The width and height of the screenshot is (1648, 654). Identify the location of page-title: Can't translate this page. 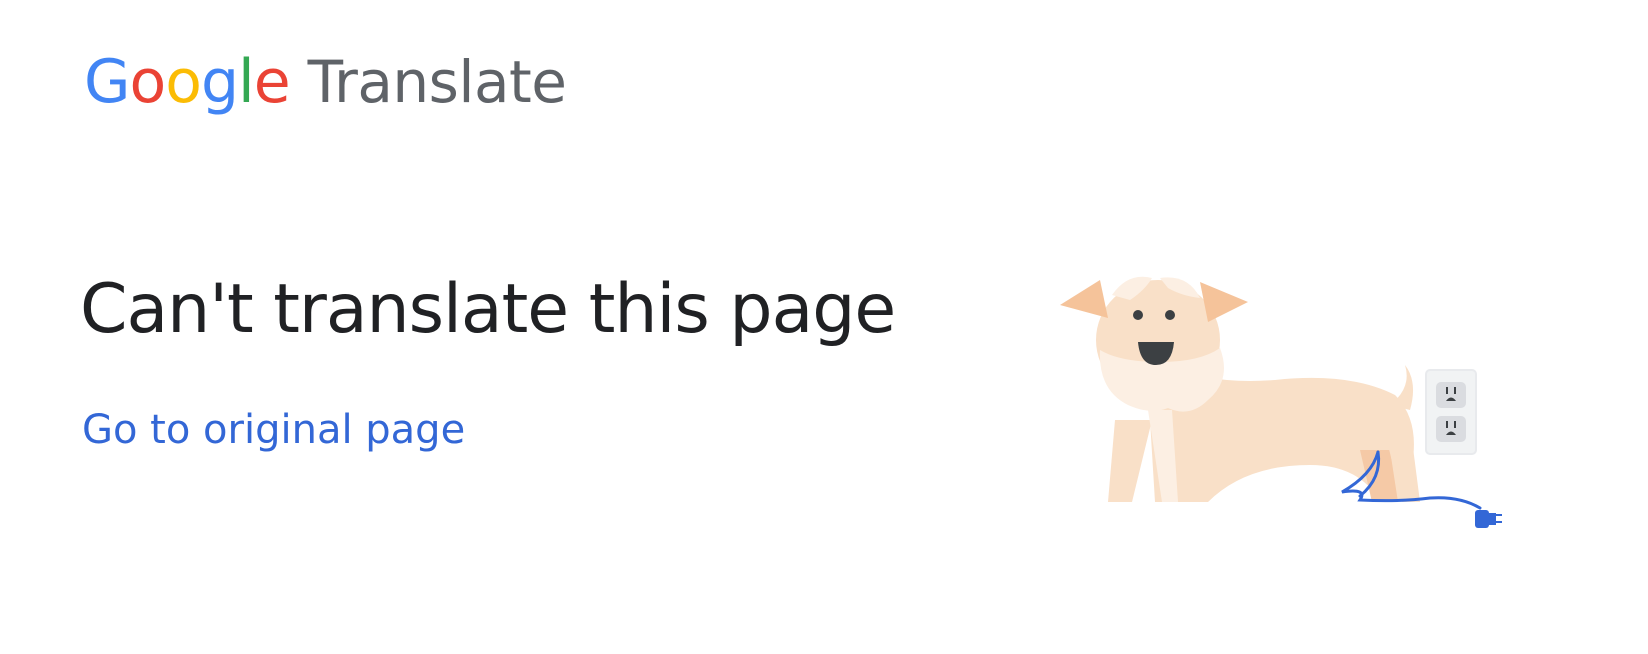
(488, 309).